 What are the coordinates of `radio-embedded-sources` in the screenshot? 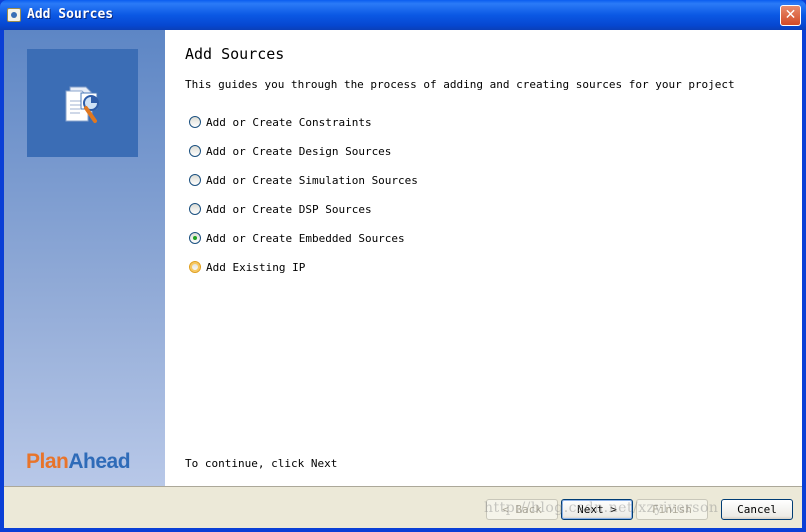 It's located at (195, 238).